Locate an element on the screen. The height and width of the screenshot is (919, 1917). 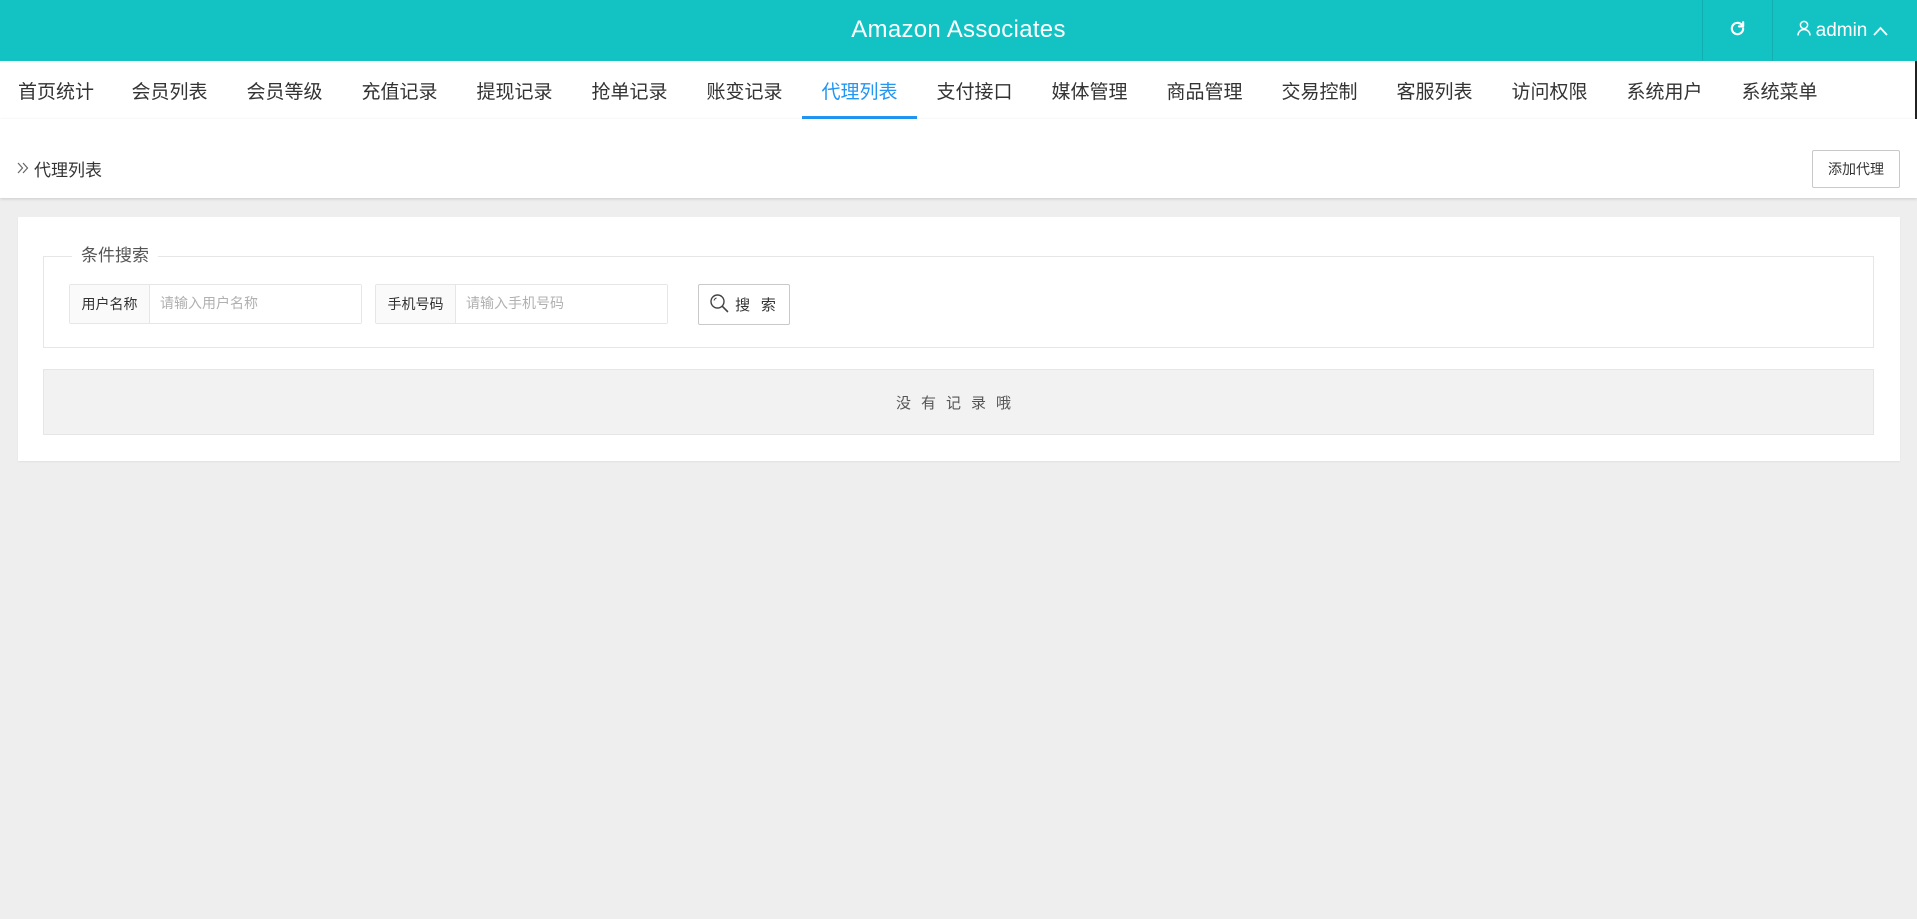
double-chevron-right-icon is located at coordinates (23, 169).